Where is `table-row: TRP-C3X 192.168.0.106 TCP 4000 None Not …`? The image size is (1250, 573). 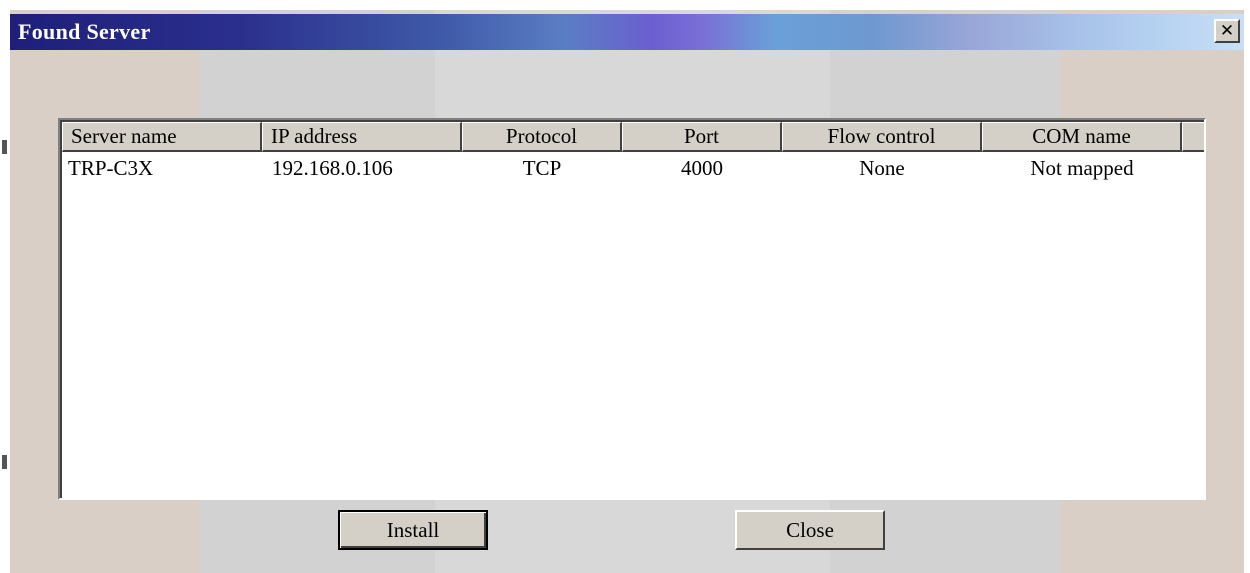
table-row: TRP-C3X 192.168.0.106 TCP 4000 None Not … is located at coordinates (633, 167).